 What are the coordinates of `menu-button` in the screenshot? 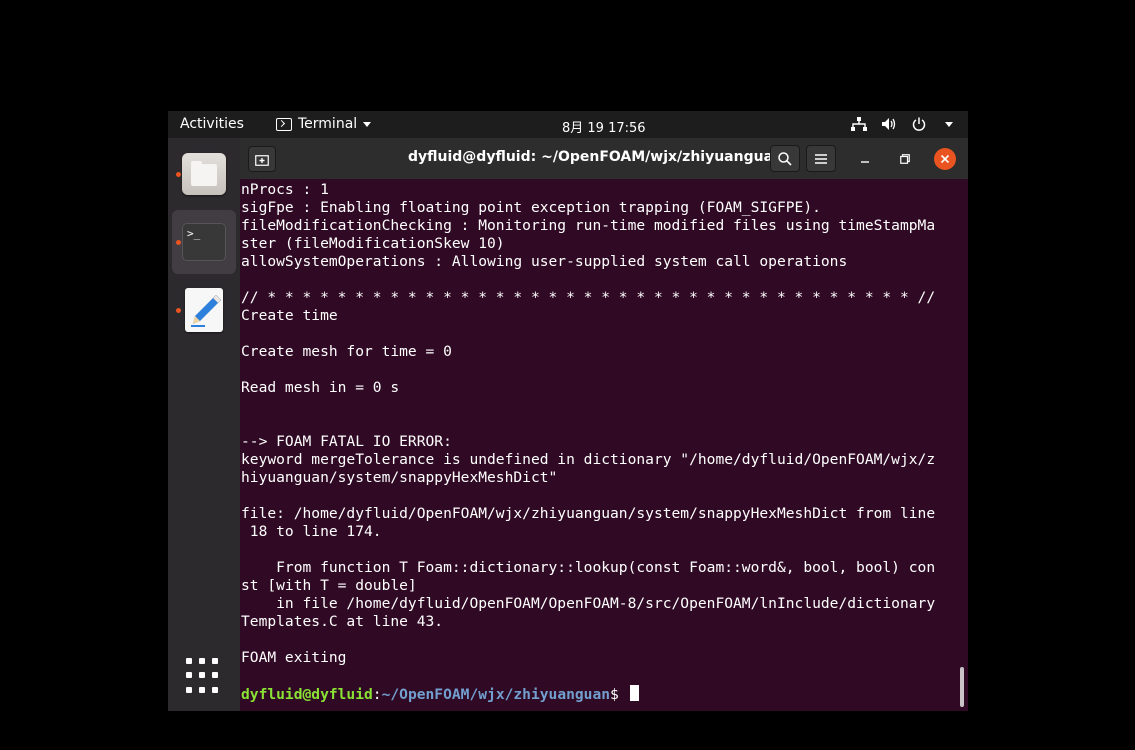 It's located at (821, 158).